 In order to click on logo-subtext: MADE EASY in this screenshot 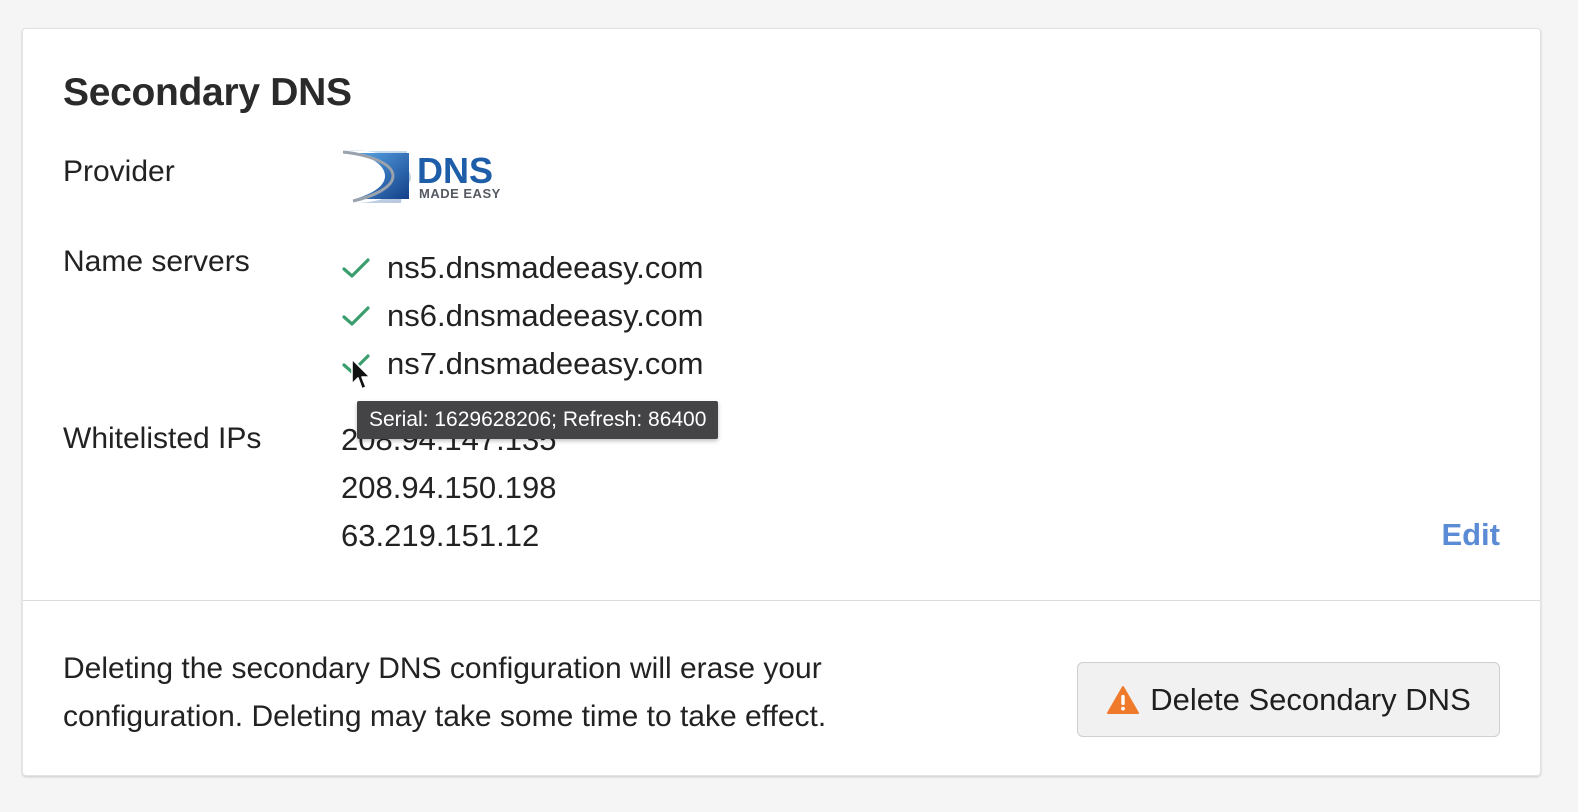, I will do `click(460, 193)`.